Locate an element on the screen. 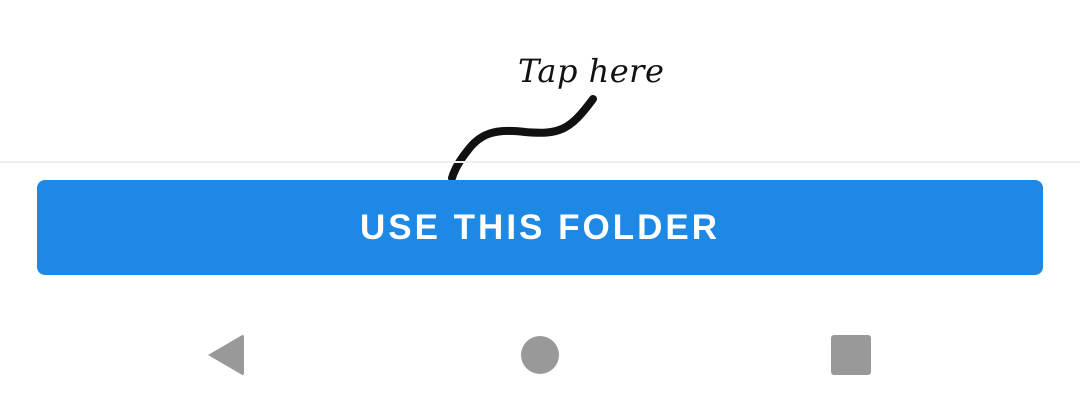  home-circle-icon is located at coordinates (540, 355).